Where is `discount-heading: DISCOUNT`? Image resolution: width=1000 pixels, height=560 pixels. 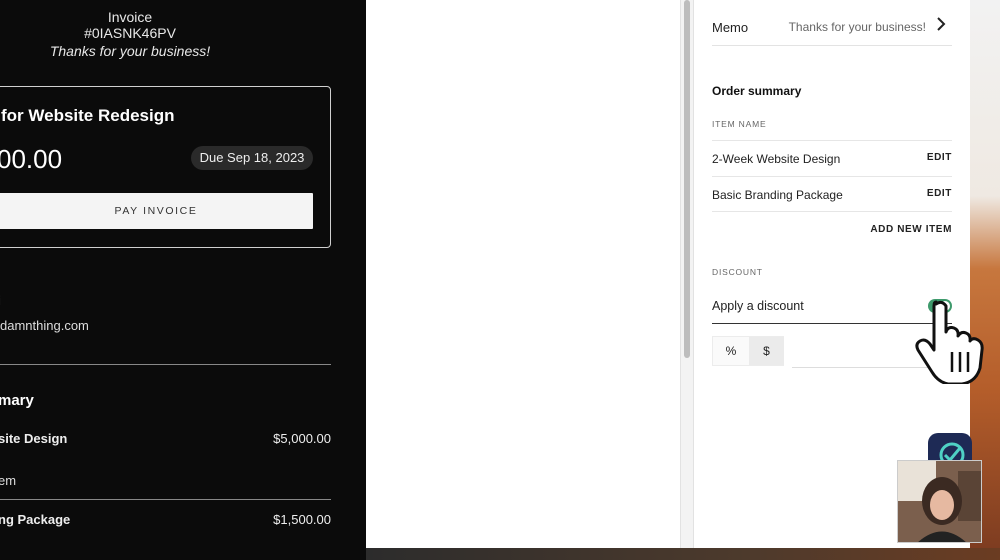 discount-heading: DISCOUNT is located at coordinates (737, 272).